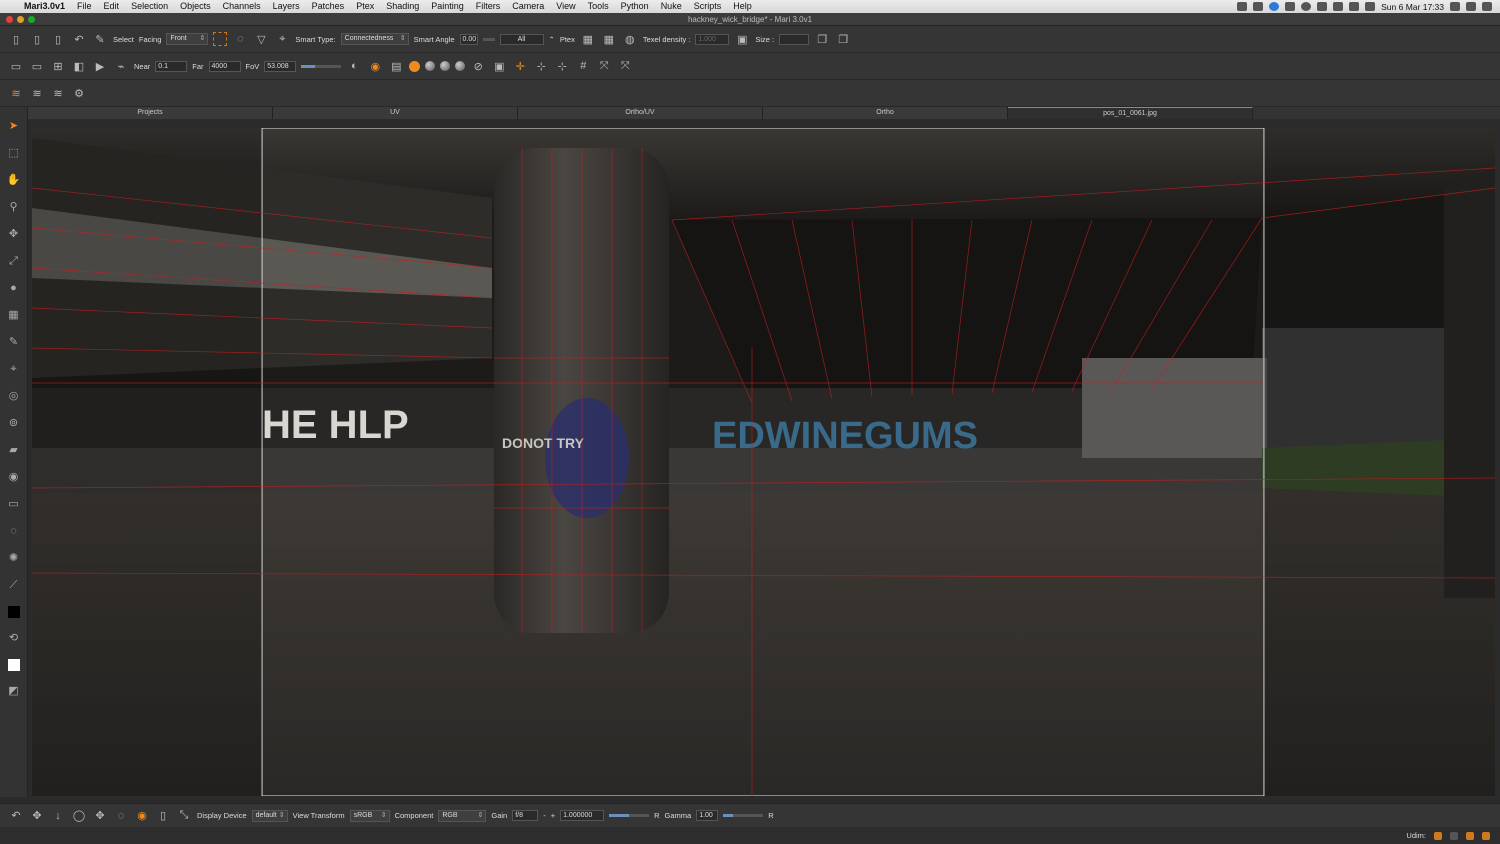  I want to click on select-tool-icon: ✎, so click(100, 39).